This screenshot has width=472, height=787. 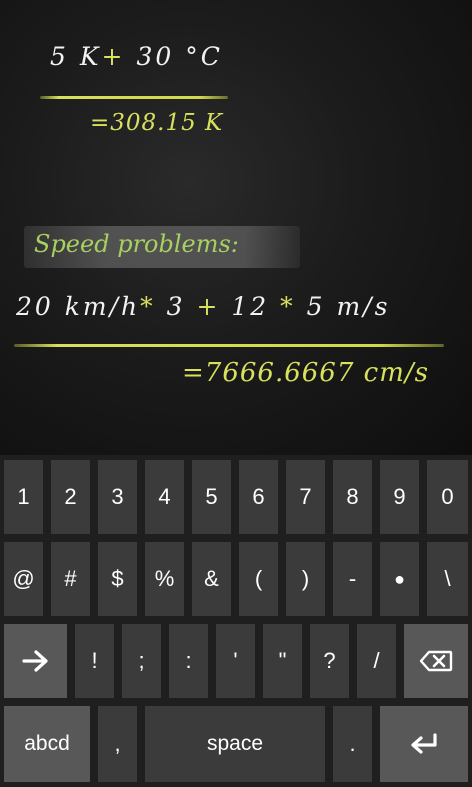 I want to click on problem1-divider, so click(x=134, y=97).